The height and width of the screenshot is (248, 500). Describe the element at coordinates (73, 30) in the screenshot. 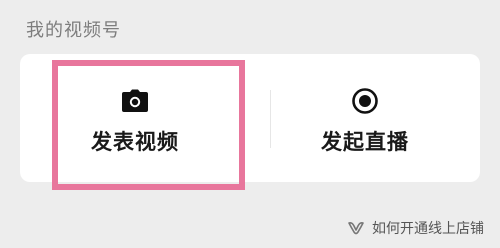

I see `section-title: 我的视频号` at that location.